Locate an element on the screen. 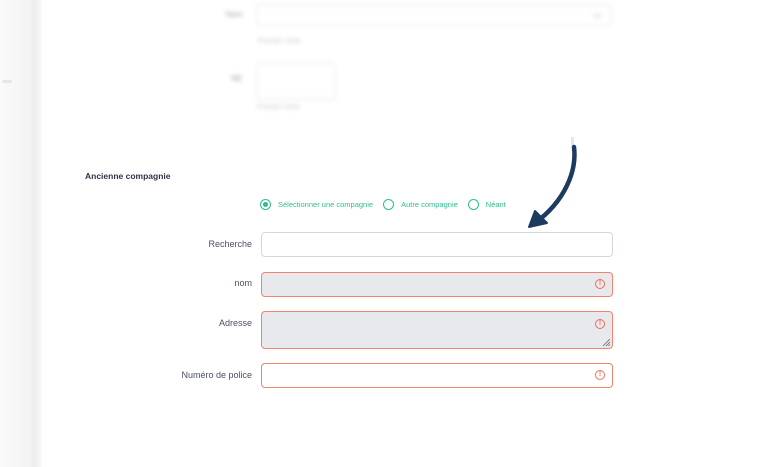 The image size is (762, 467). radio-label: Néant is located at coordinates (495, 204).